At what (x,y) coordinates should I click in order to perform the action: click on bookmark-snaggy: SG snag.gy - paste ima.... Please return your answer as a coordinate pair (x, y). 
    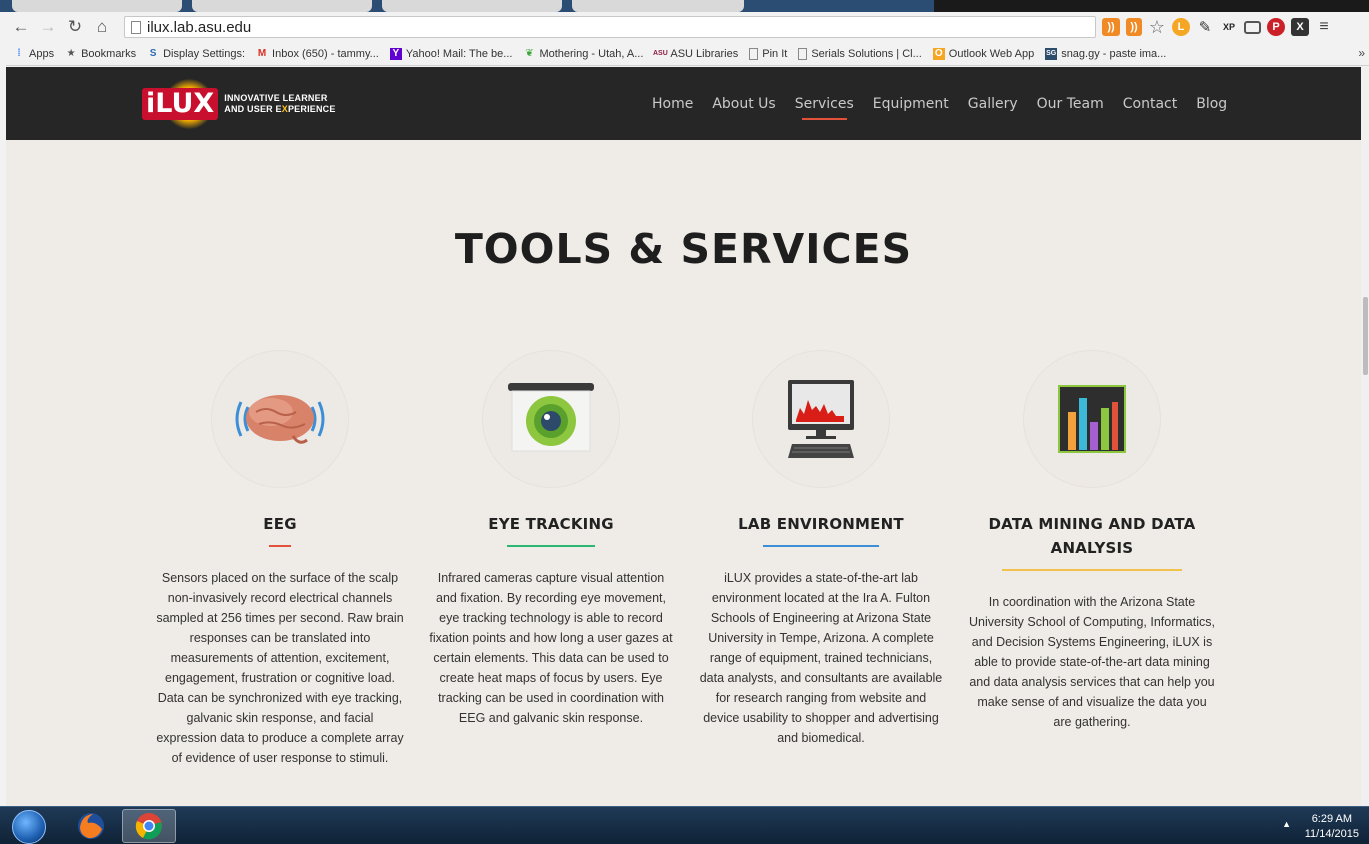
    Looking at the image, I should click on (1105, 53).